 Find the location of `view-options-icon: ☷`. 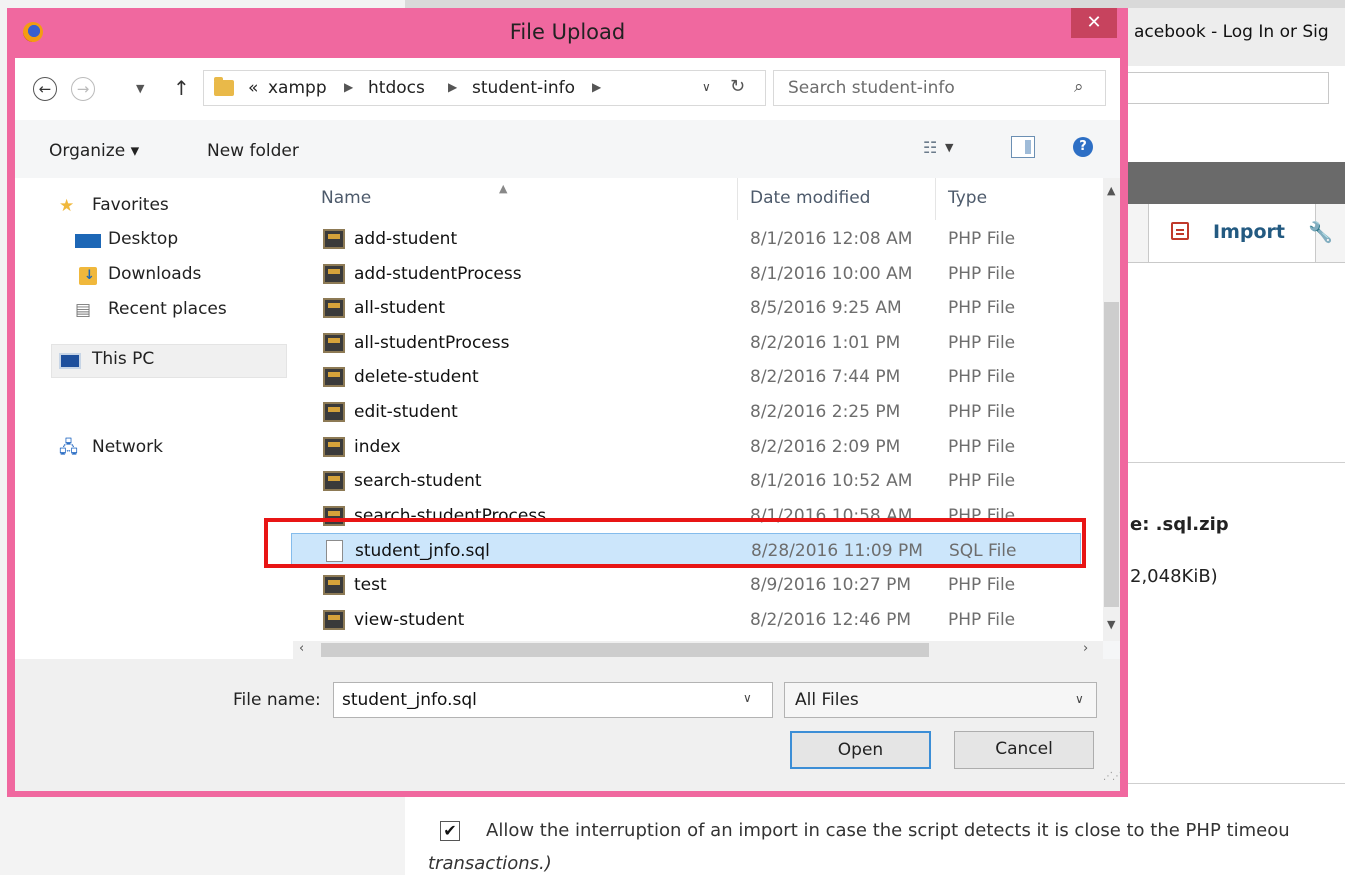

view-options-icon: ☷ is located at coordinates (930, 147).